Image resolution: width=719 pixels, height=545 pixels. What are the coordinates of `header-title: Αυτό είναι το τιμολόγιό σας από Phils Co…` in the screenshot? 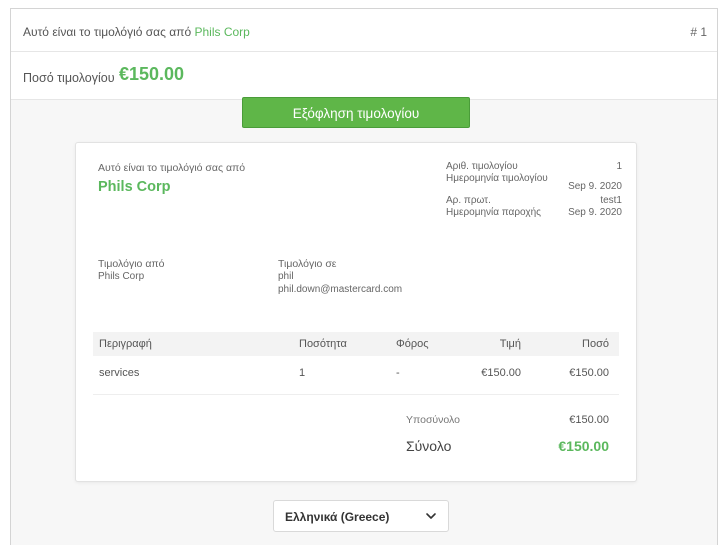 It's located at (136, 32).